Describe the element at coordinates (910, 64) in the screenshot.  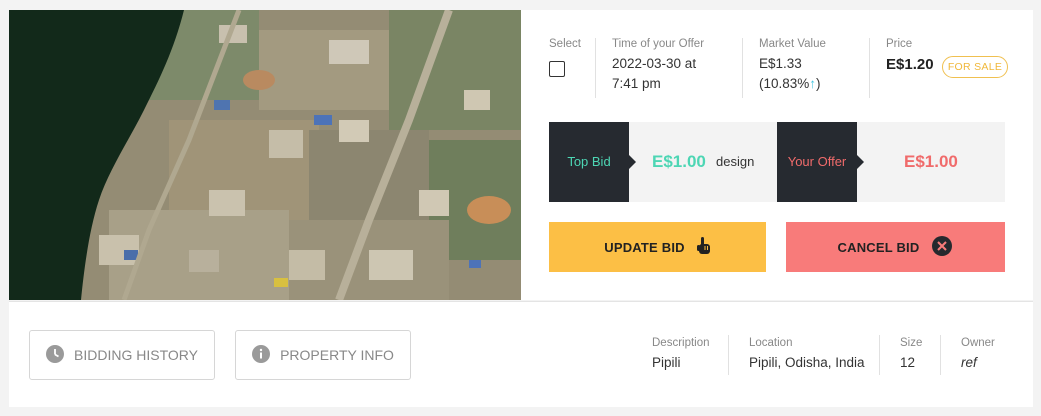
I see `price-value: E$1.20` at that location.